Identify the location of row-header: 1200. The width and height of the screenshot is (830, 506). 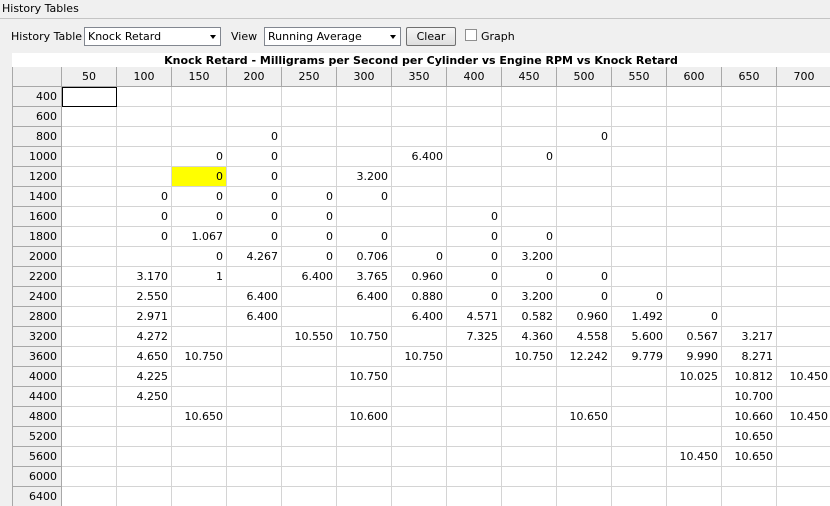
(37, 177).